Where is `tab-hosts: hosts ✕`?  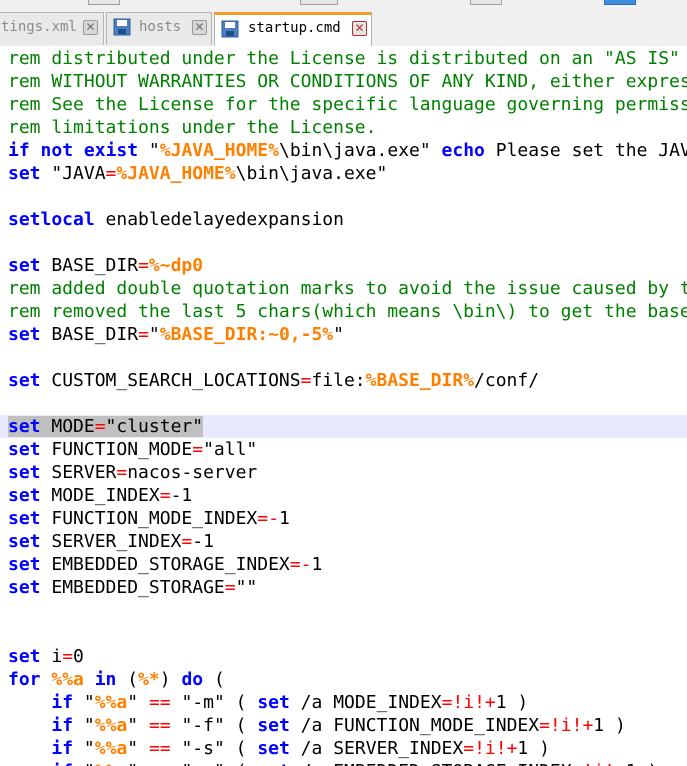 tab-hosts: hosts ✕ is located at coordinates (159, 28).